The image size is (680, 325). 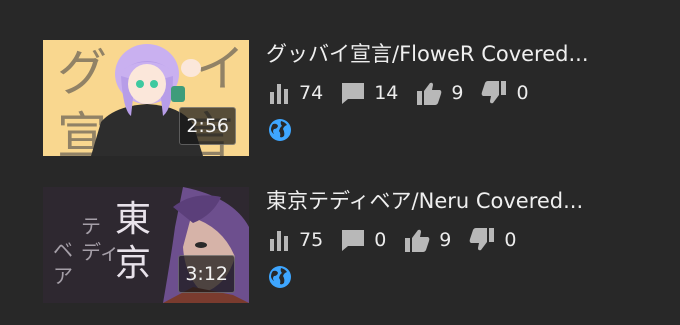 What do you see at coordinates (133, 219) in the screenshot?
I see `thumb-title-glyph: 東` at bounding box center [133, 219].